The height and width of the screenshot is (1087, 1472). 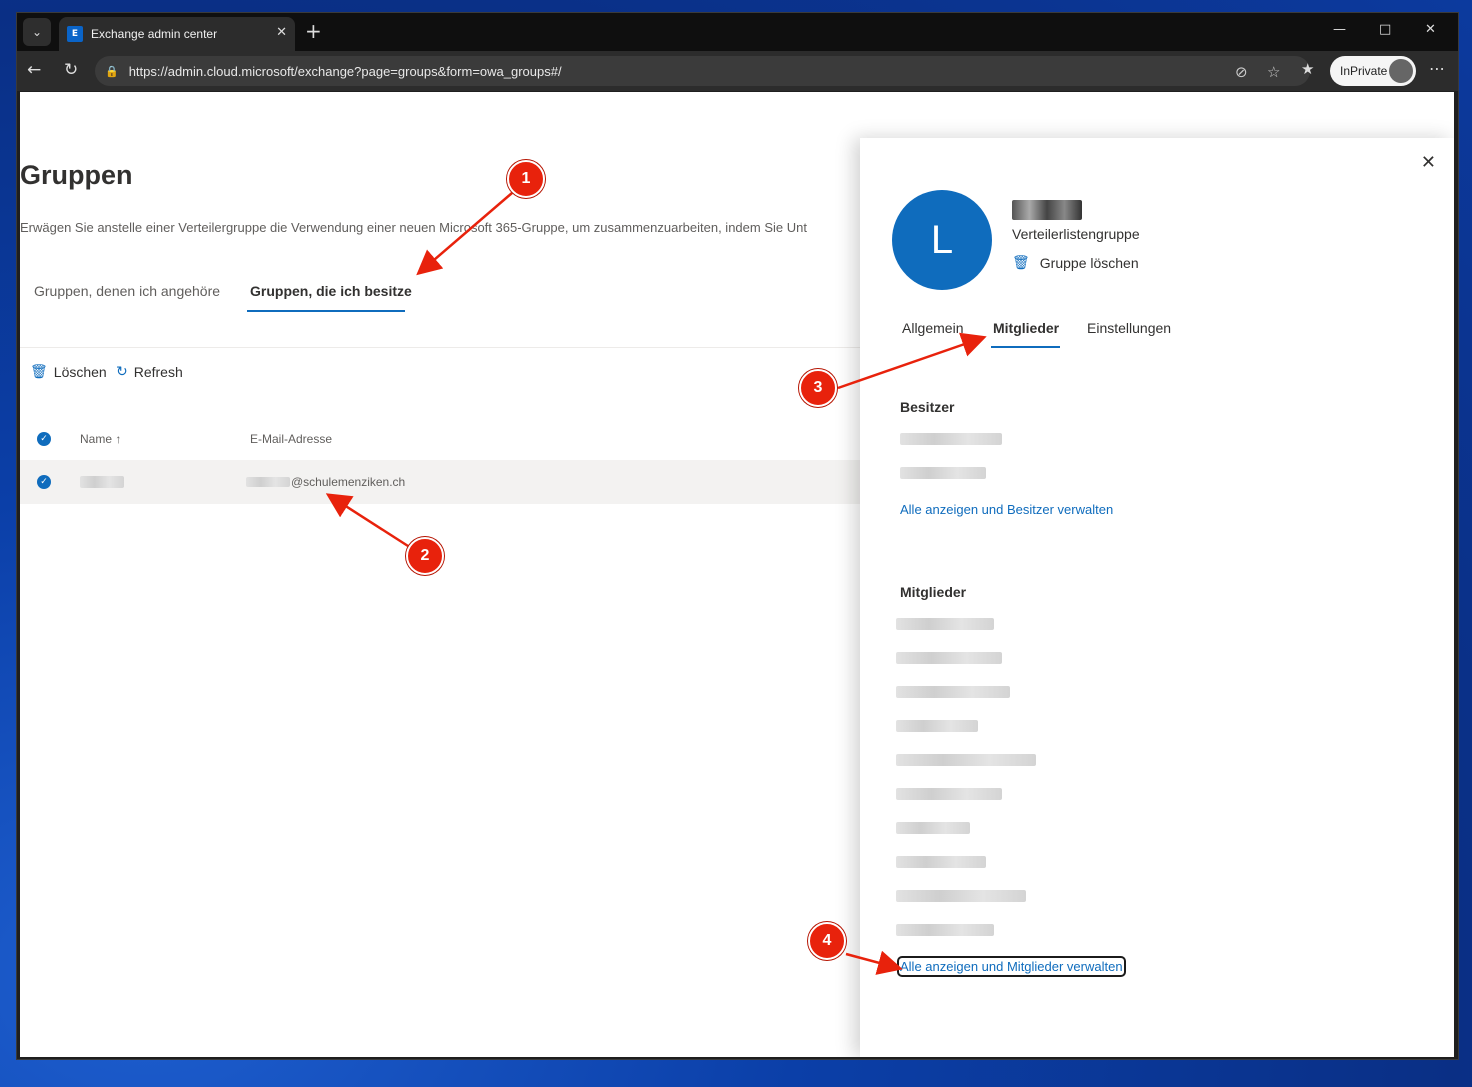 What do you see at coordinates (933, 592) in the screenshot?
I see `members-heading: Mitglieder` at bounding box center [933, 592].